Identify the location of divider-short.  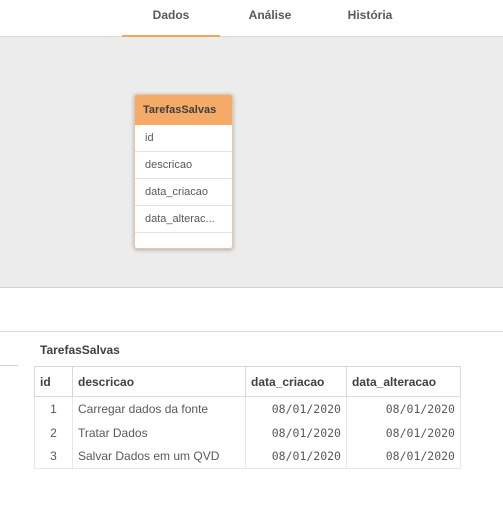
(9, 365).